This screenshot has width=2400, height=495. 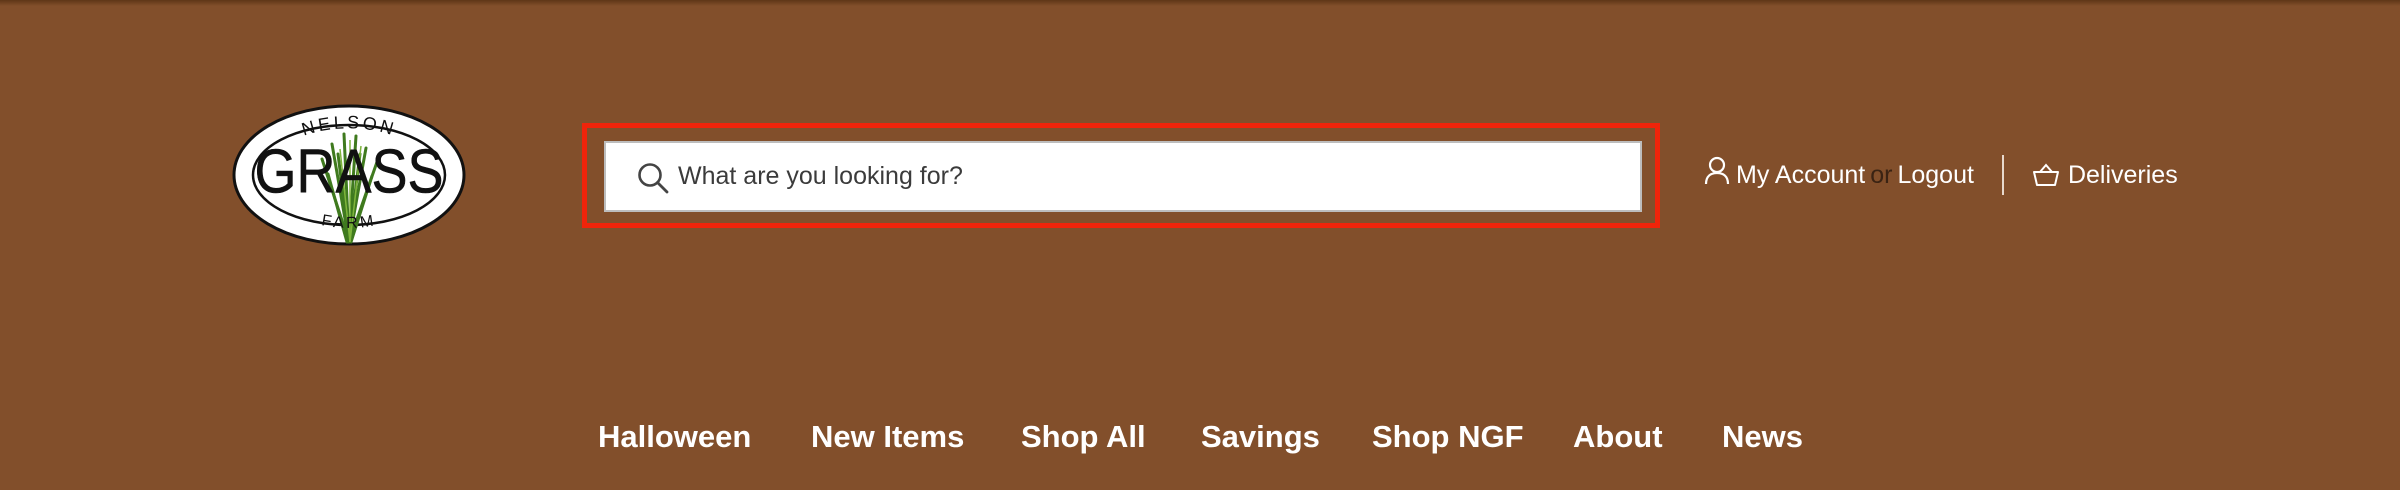 I want to click on nav-item-halloween: Halloween, so click(x=674, y=437).